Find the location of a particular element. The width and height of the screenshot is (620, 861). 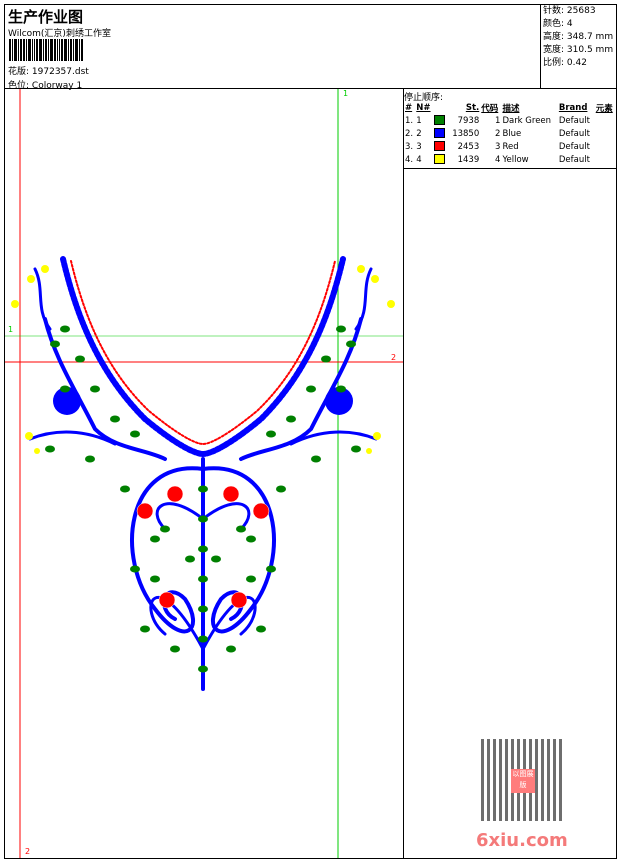

row-description: Blue is located at coordinates (512, 133).